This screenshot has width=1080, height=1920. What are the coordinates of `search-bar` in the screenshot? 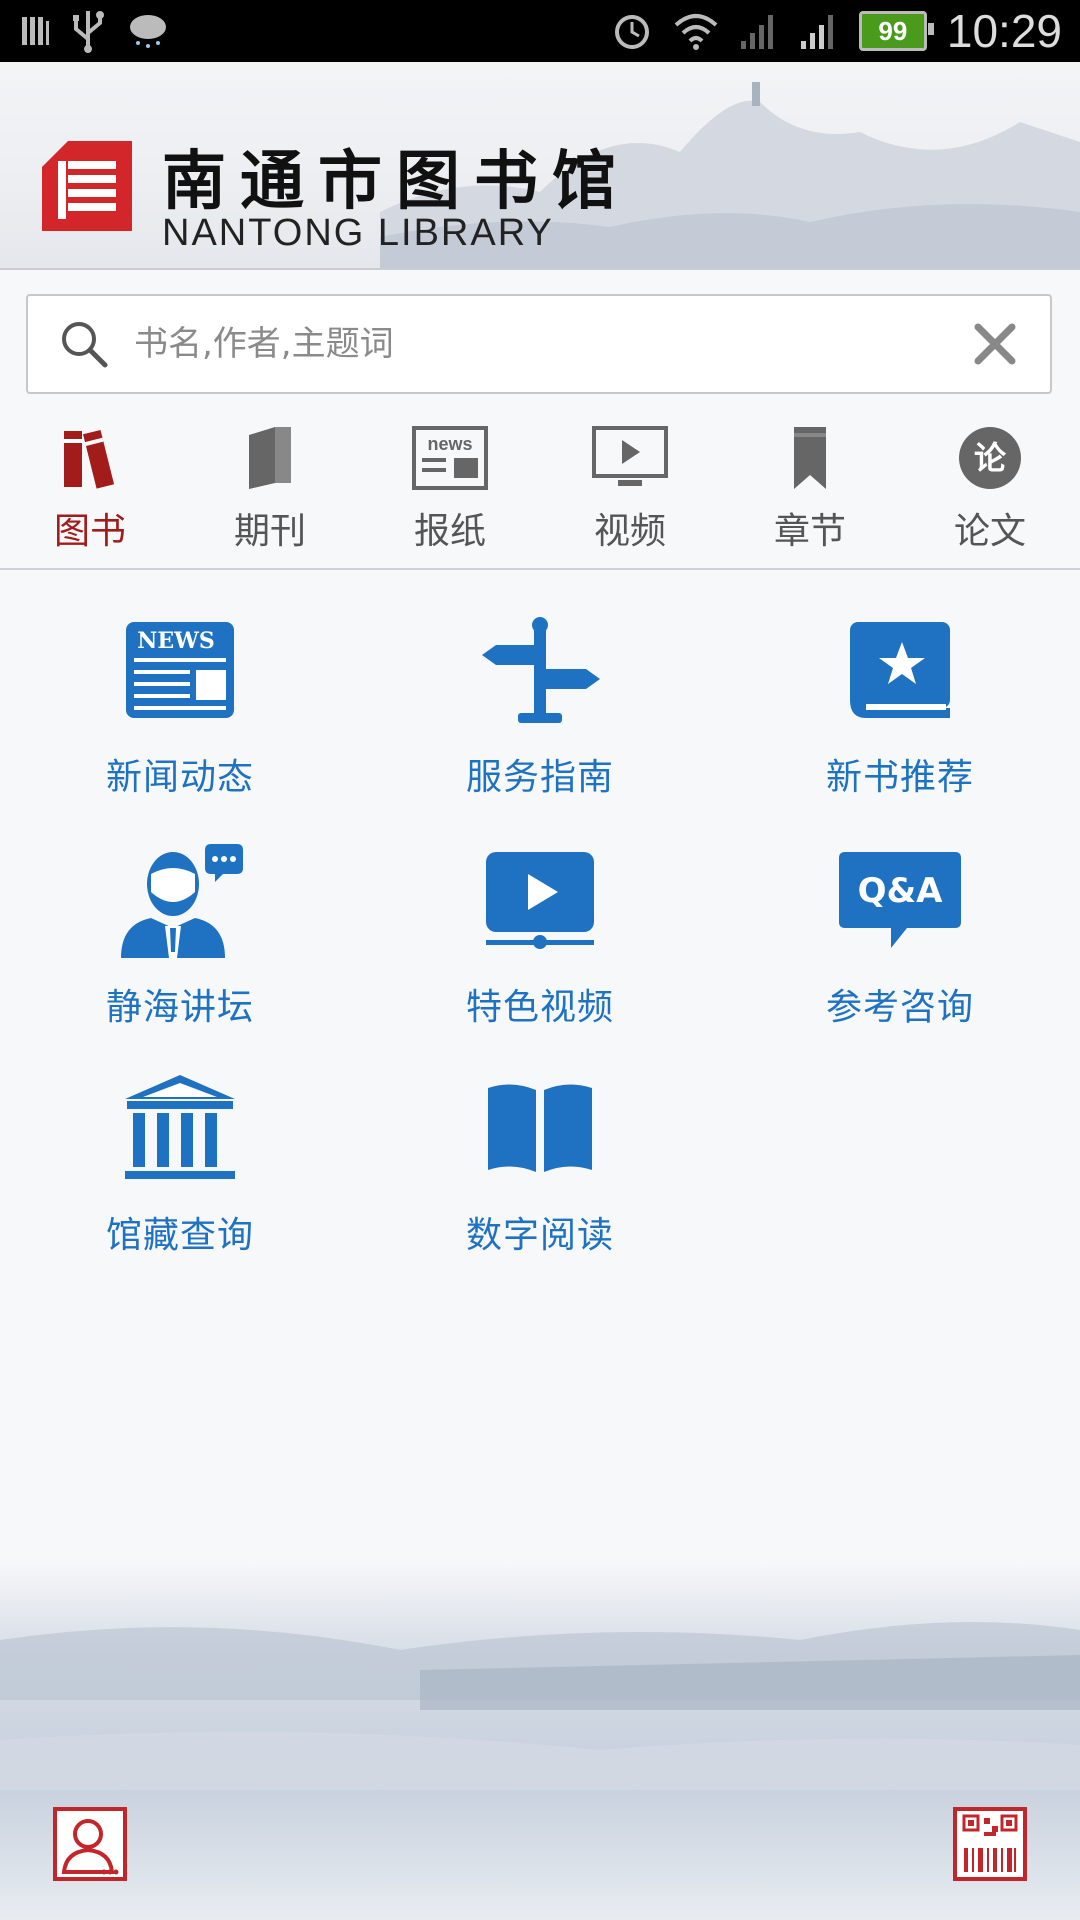 It's located at (539, 344).